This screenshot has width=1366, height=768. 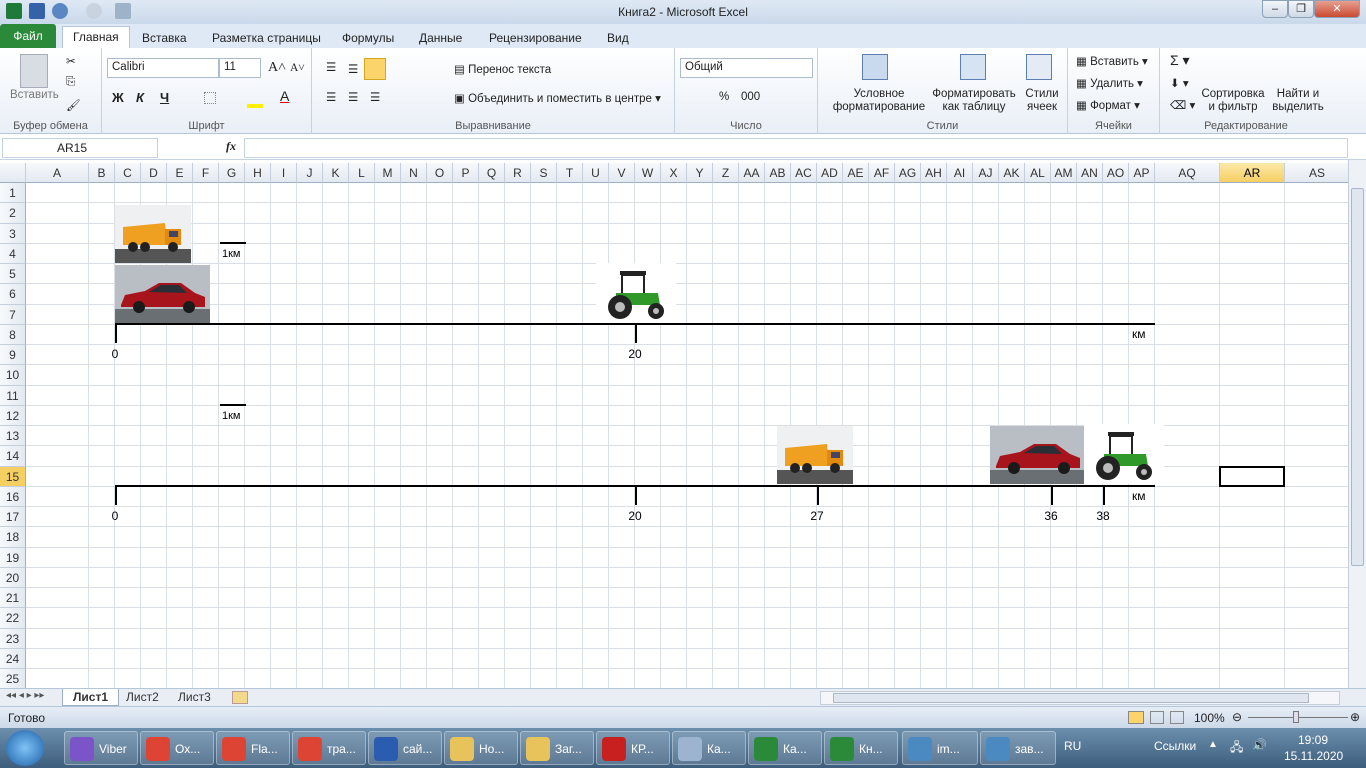 I want to click on row-header-20: 20, so click(x=13, y=577).